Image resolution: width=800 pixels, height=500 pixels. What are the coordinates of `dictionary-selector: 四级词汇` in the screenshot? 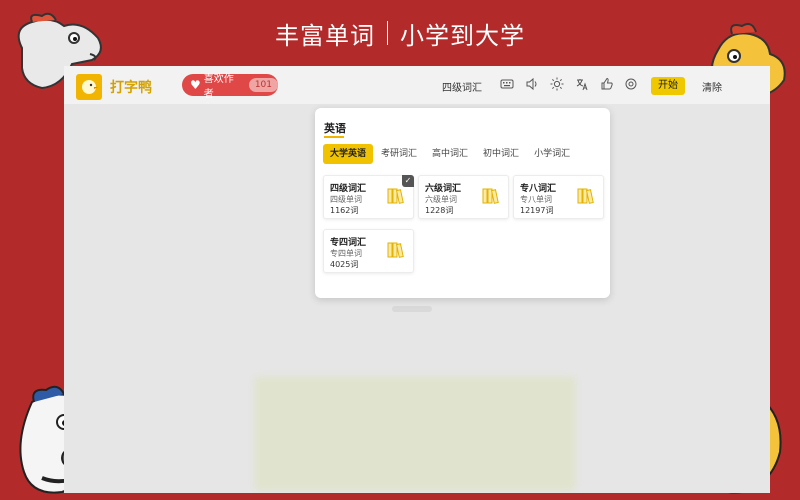 It's located at (462, 86).